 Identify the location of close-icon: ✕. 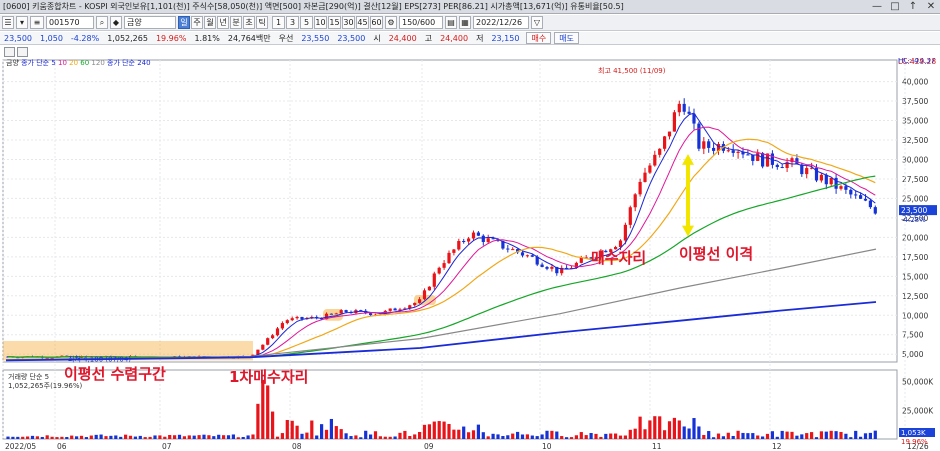
(931, 6).